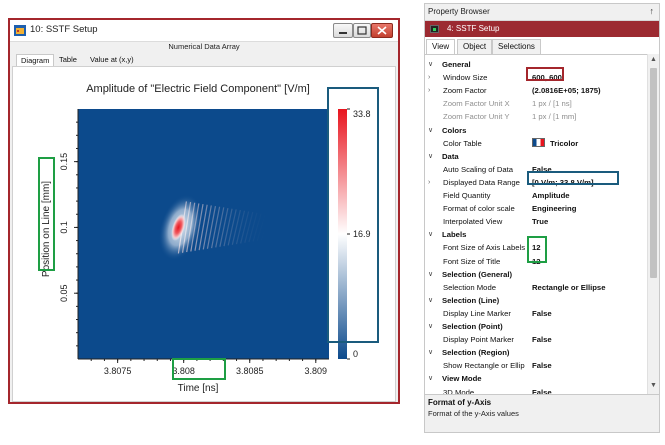  Describe the element at coordinates (472, 326) in the screenshot. I see `property-name: Selection (Point)` at that location.